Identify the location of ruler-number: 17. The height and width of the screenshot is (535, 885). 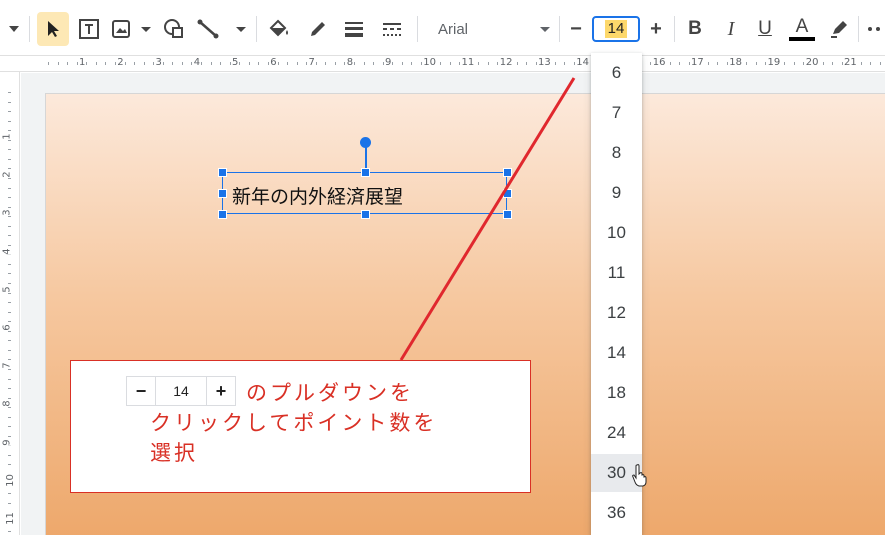
(697, 62).